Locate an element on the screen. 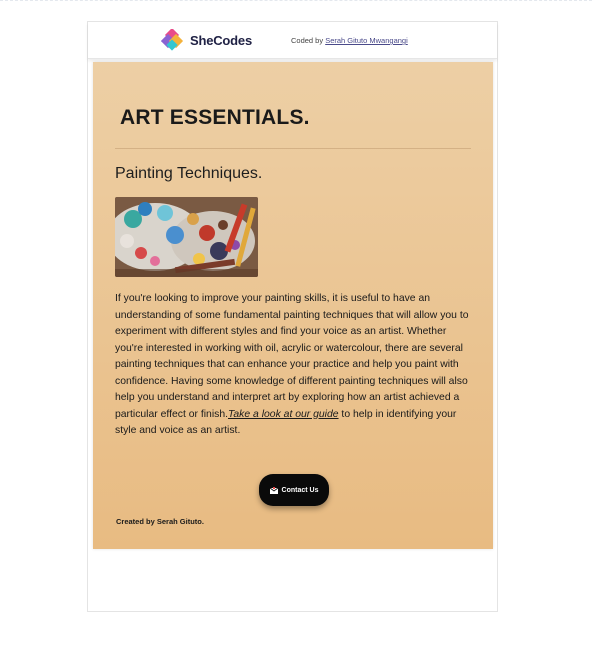 This screenshot has width=592, height=647. created-by-credit: Created by Serah Gituto. is located at coordinates (160, 521).